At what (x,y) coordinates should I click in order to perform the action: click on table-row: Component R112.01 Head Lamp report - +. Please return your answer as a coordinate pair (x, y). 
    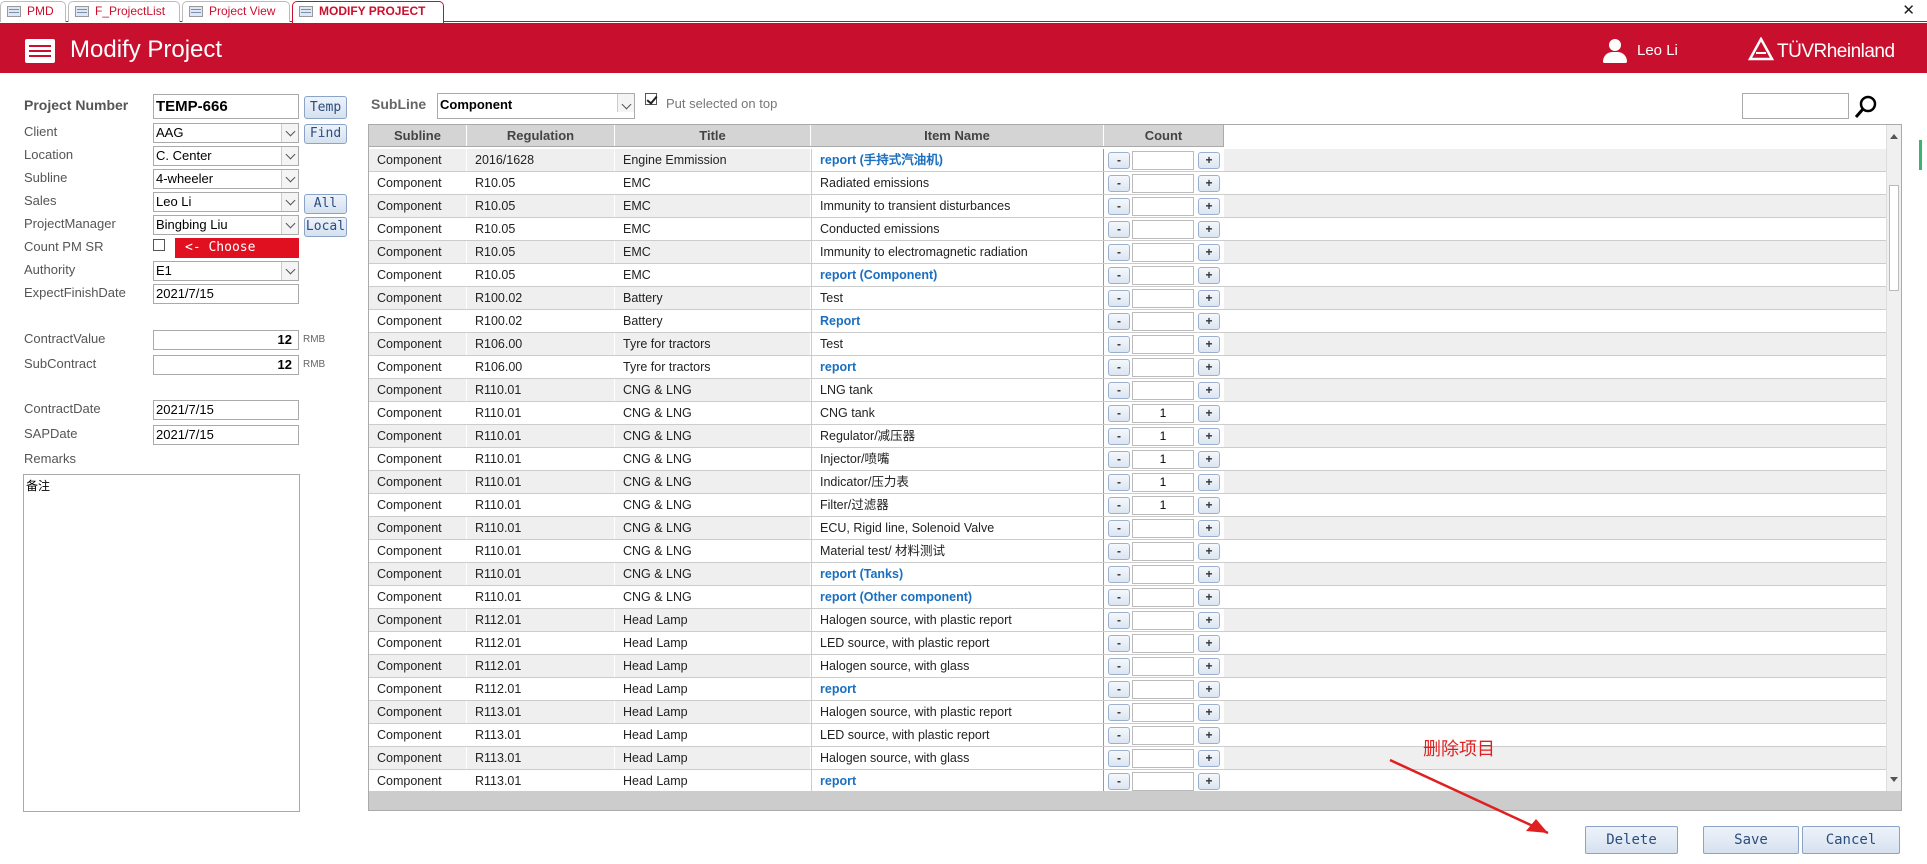
    Looking at the image, I should click on (1127, 689).